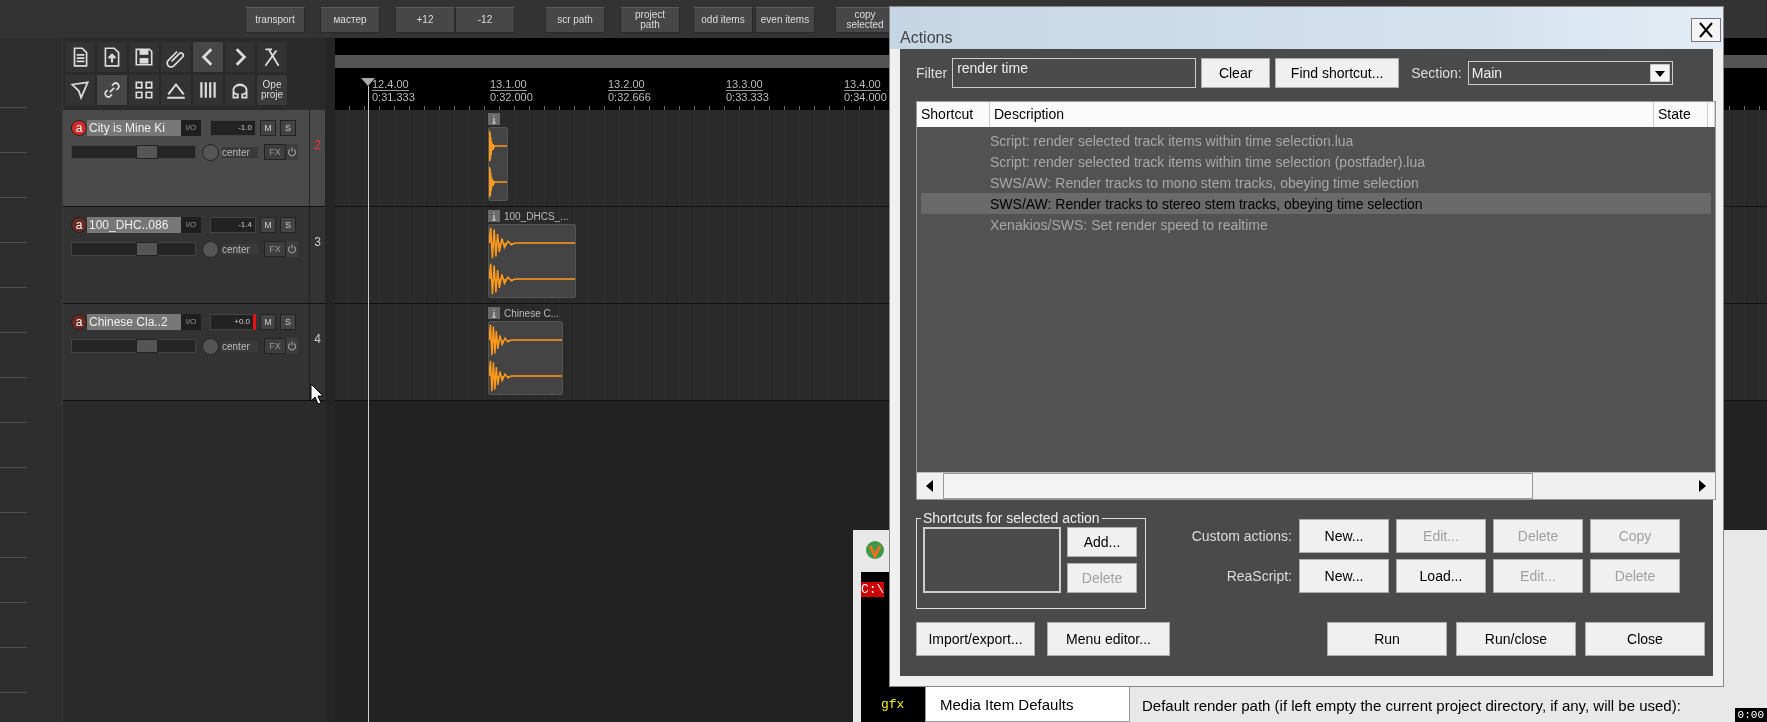 This screenshot has width=1767, height=722. Describe the element at coordinates (112, 90) in the screenshot. I see `link-icon` at that location.